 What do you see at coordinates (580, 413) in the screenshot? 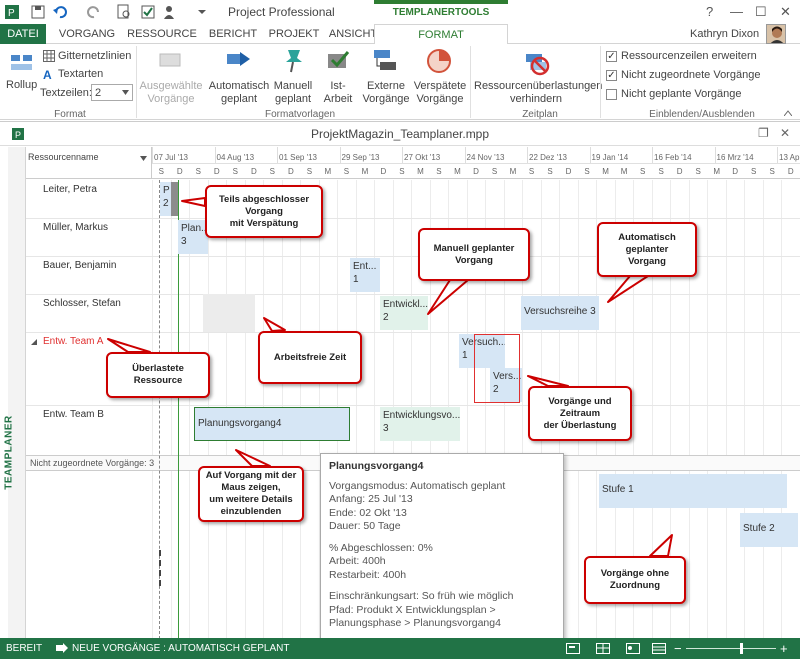
I see `callout-overallocation-period: Vorgänge und Zeitraum der Überlastung` at bounding box center [580, 413].